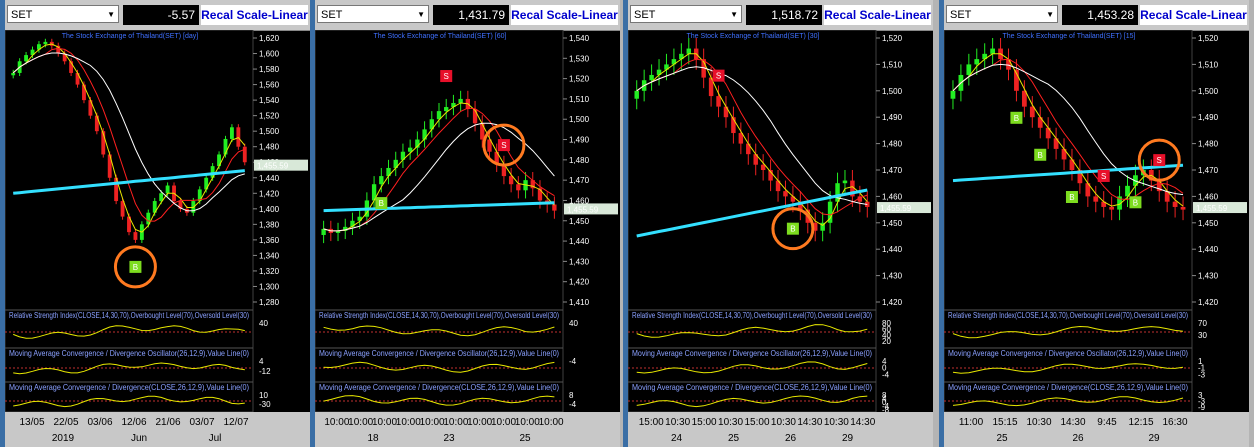 The height and width of the screenshot is (447, 1254). Describe the element at coordinates (1100, 15) in the screenshot. I see `price-value: 1,453.28` at that location.